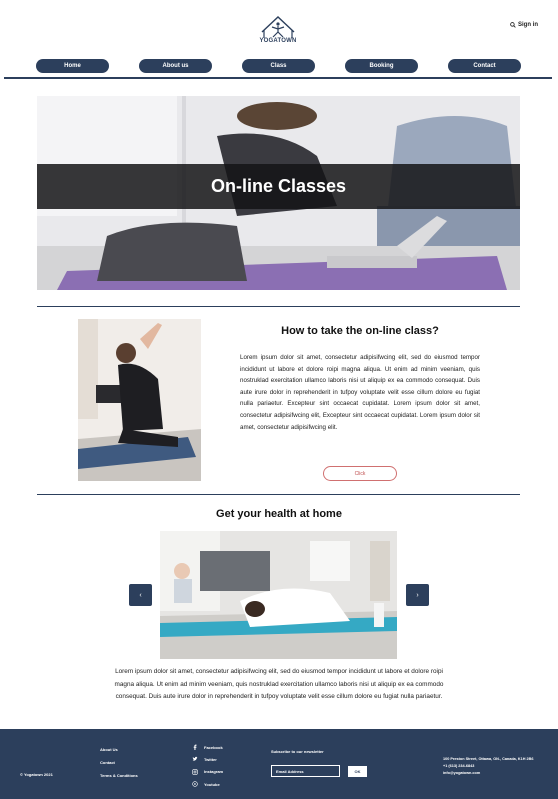 This screenshot has height=799, width=558. What do you see at coordinates (357, 771) in the screenshot?
I see `newsletter-ok-button: OK` at bounding box center [357, 771].